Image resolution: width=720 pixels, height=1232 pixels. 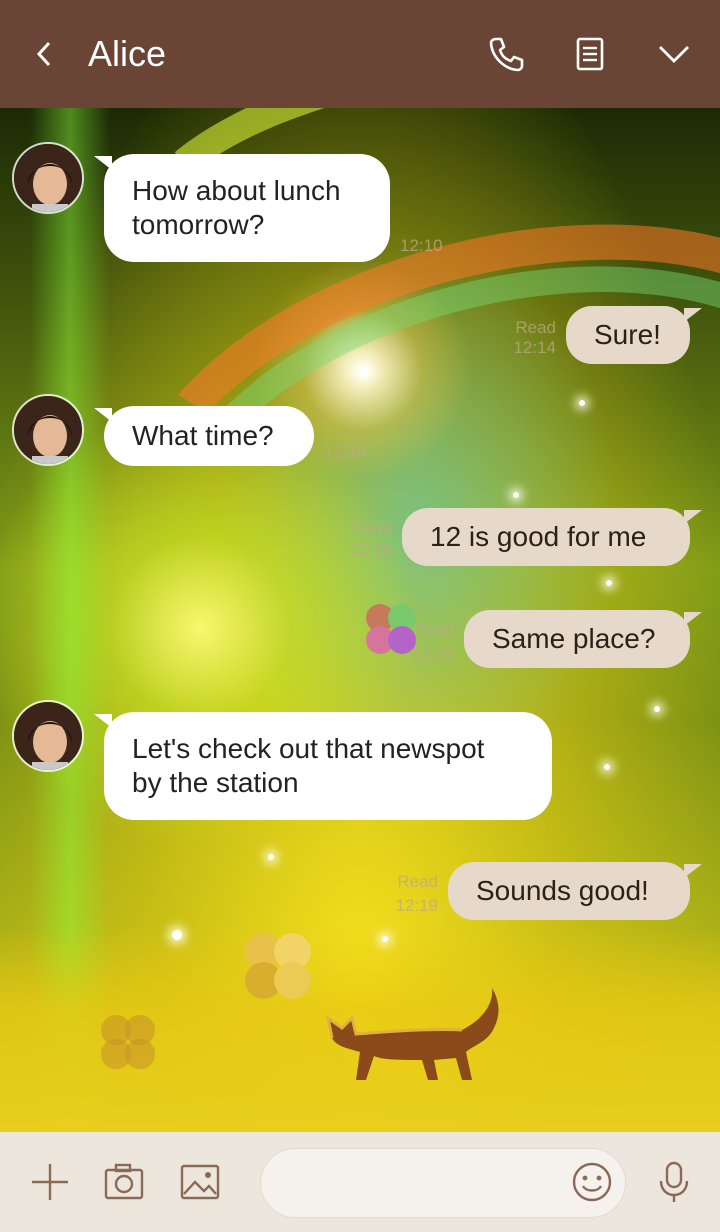 I want to click on phone-icon, so click(x=506, y=54).